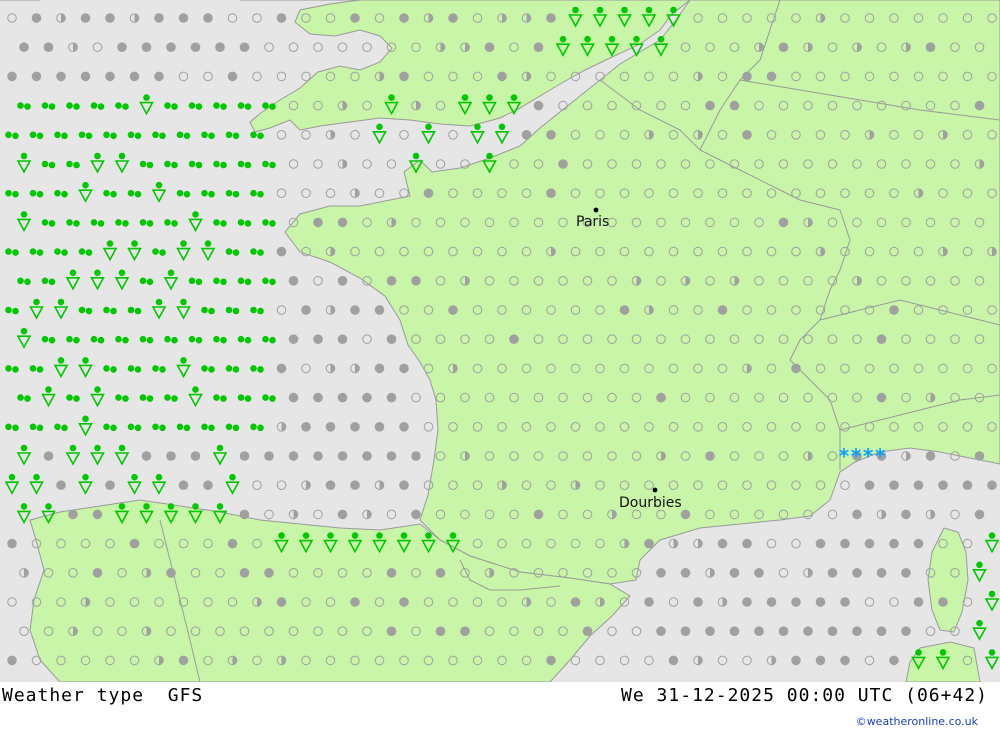 The width and height of the screenshot is (1000, 733). What do you see at coordinates (73, 695) in the screenshot?
I see `product-name: Weather type` at bounding box center [73, 695].